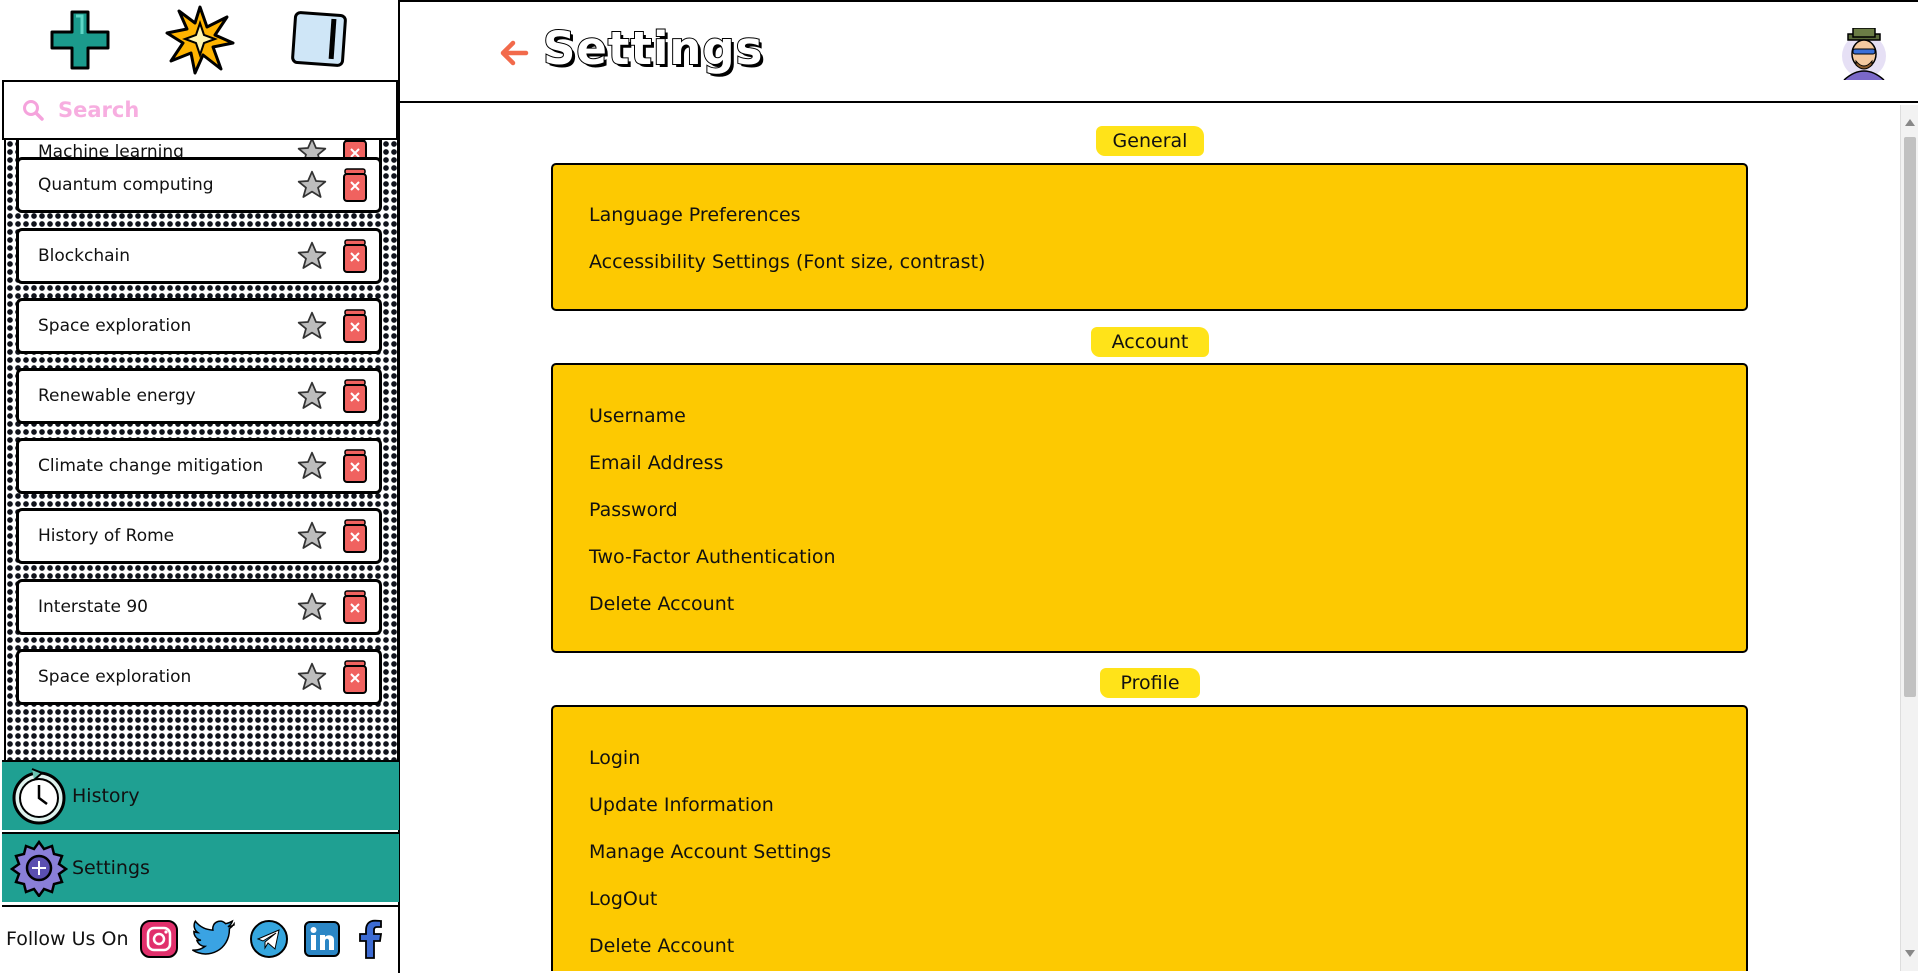  I want to click on header: Settings, so click(1159, 51).